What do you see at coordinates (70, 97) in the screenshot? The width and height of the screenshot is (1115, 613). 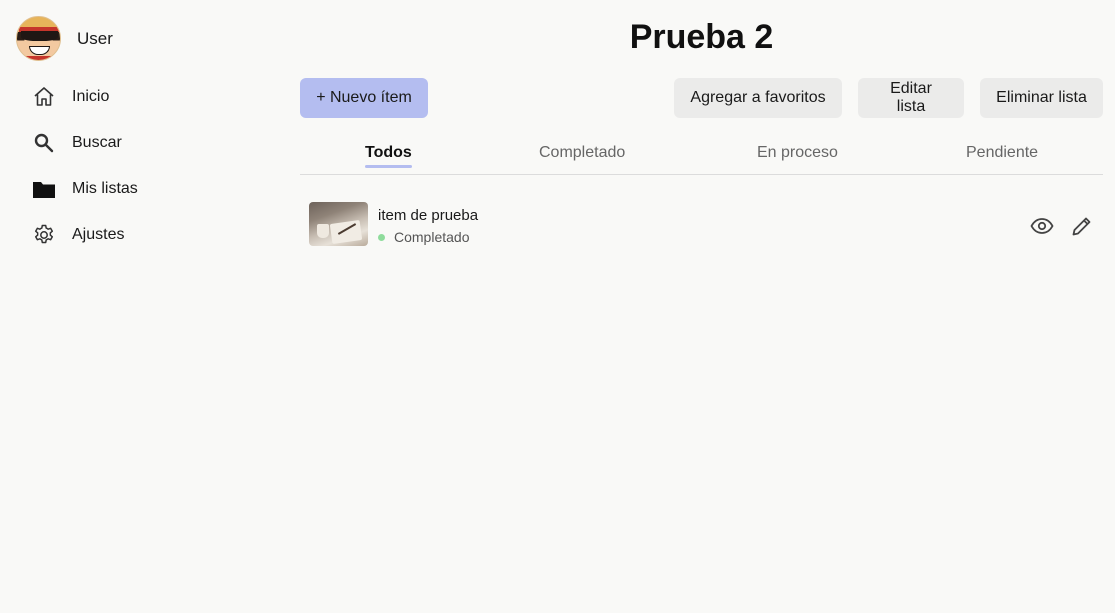 I see `sidebar-item-inicio: Inicio` at bounding box center [70, 97].